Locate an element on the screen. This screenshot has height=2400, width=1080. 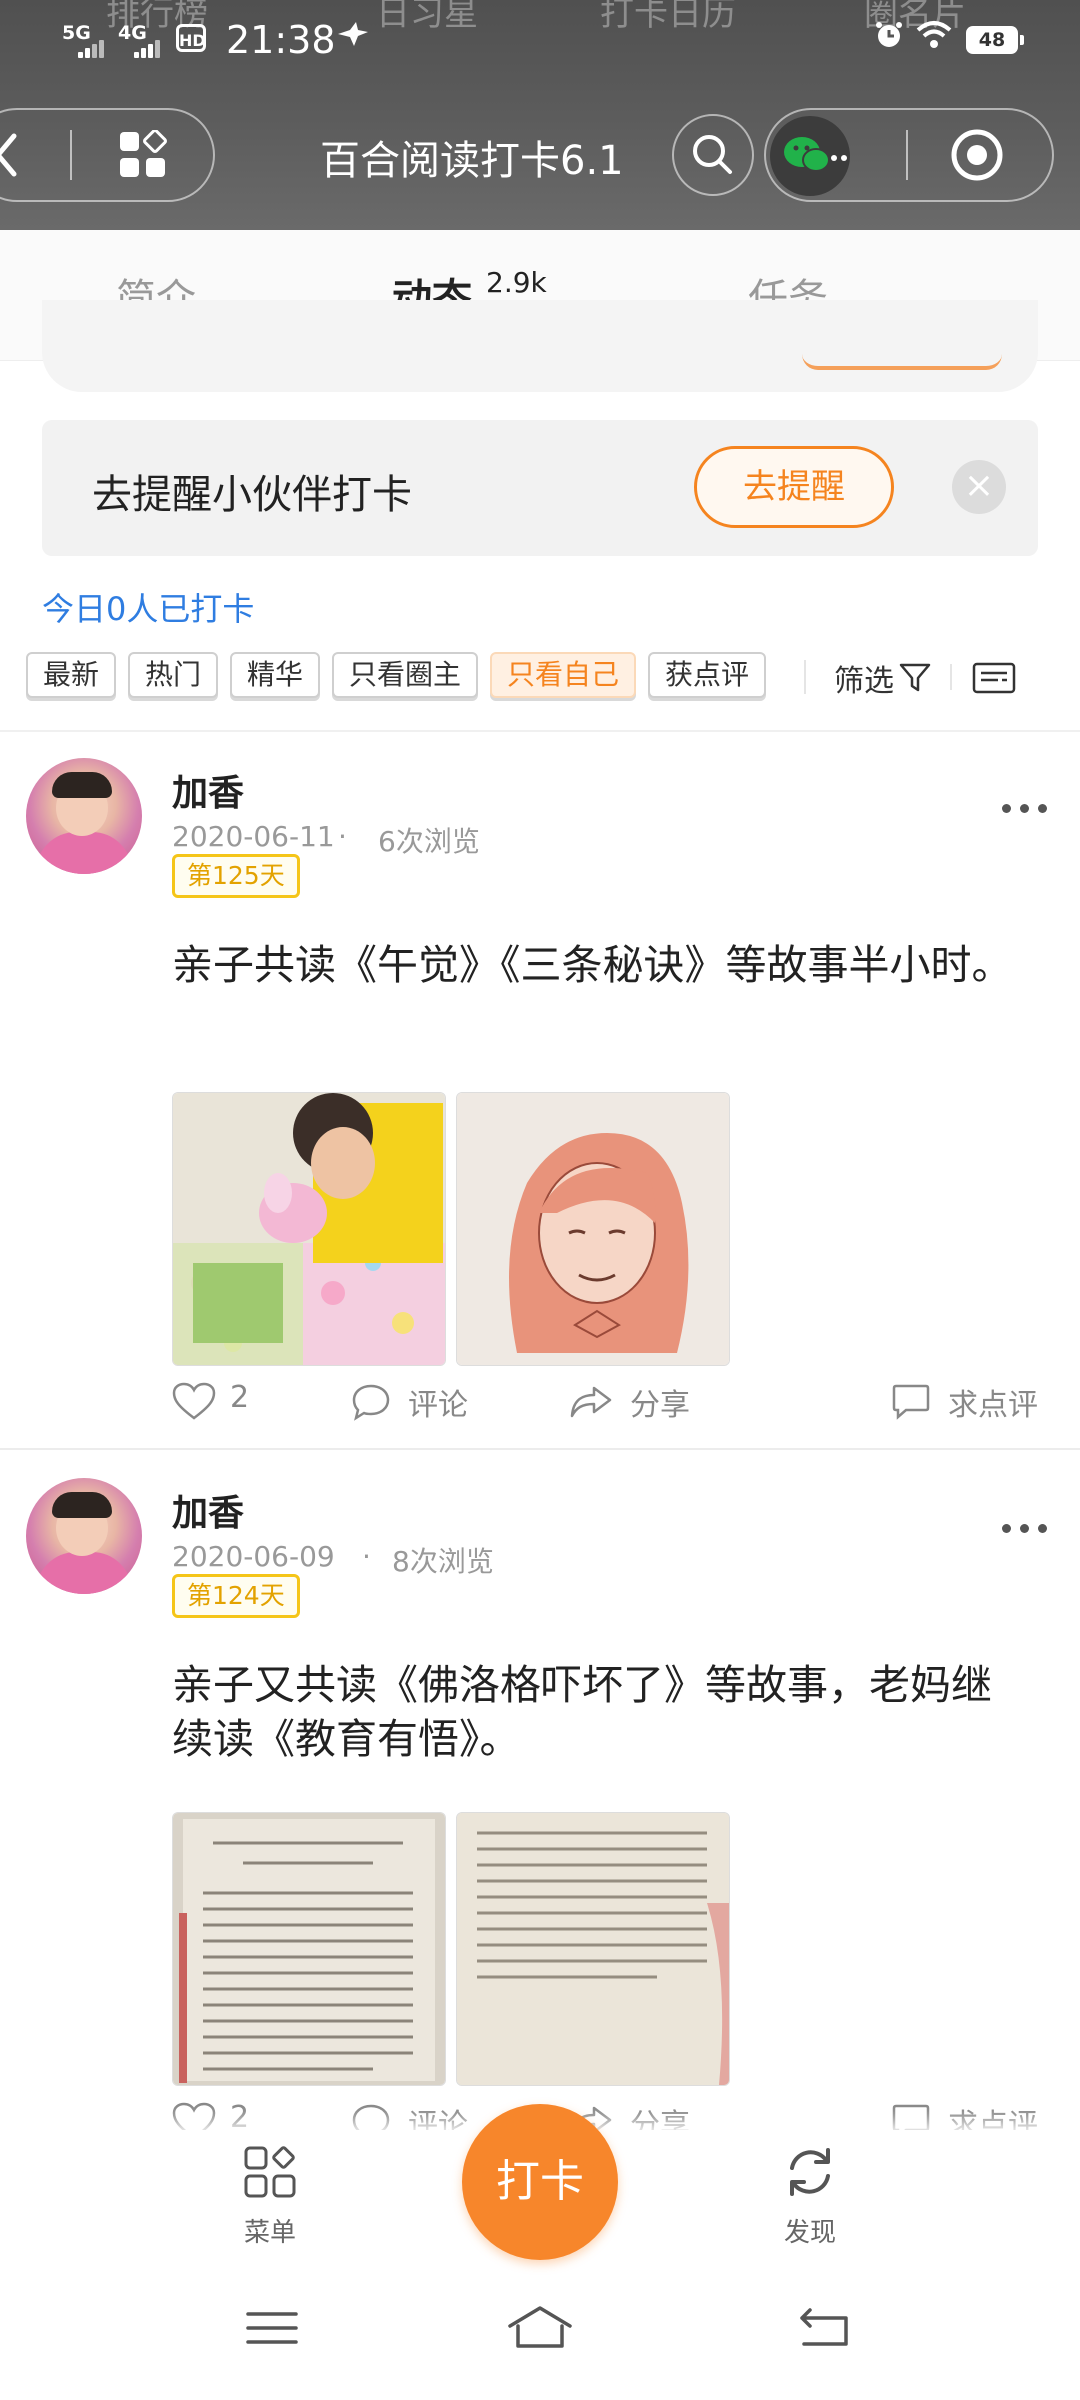
filter-button: 筛选 is located at coordinates (864, 678).